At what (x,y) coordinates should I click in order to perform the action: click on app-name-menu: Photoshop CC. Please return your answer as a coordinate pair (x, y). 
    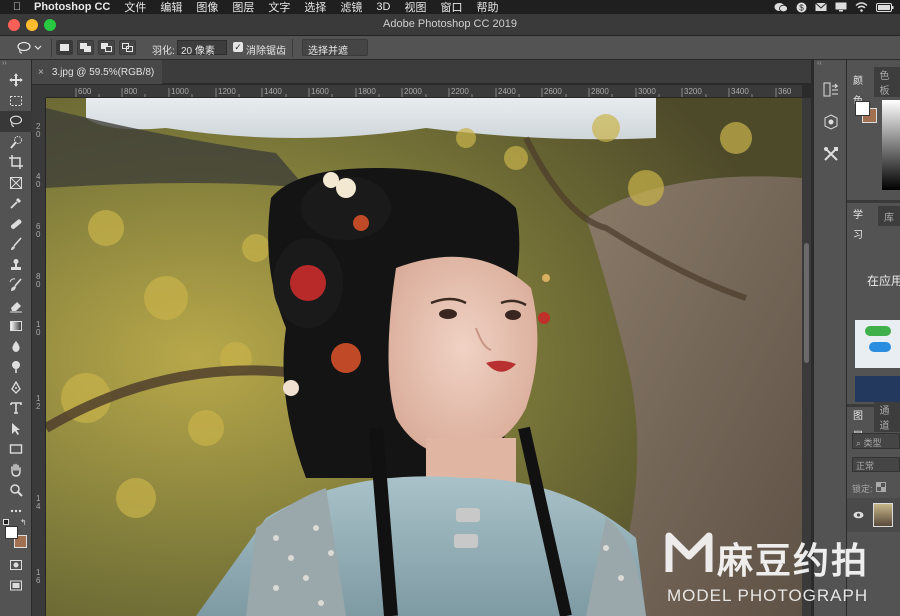
    Looking at the image, I should click on (72, 7).